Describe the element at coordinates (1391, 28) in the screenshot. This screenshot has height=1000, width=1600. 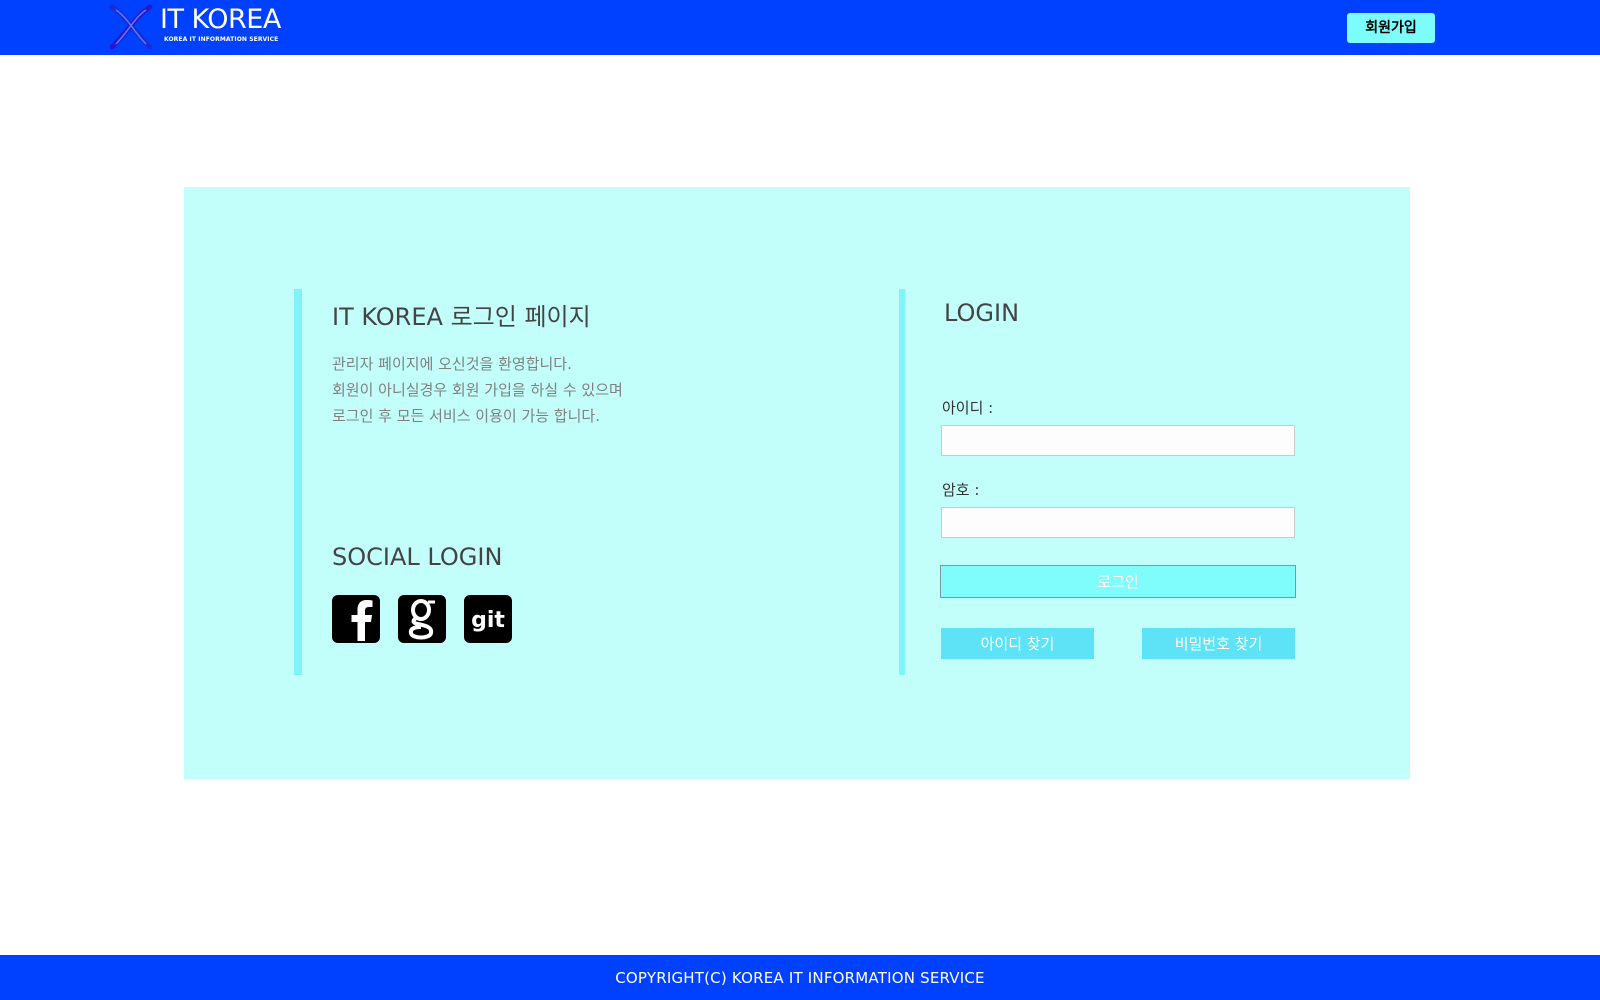
I see `signup-button: 회원가입` at that location.